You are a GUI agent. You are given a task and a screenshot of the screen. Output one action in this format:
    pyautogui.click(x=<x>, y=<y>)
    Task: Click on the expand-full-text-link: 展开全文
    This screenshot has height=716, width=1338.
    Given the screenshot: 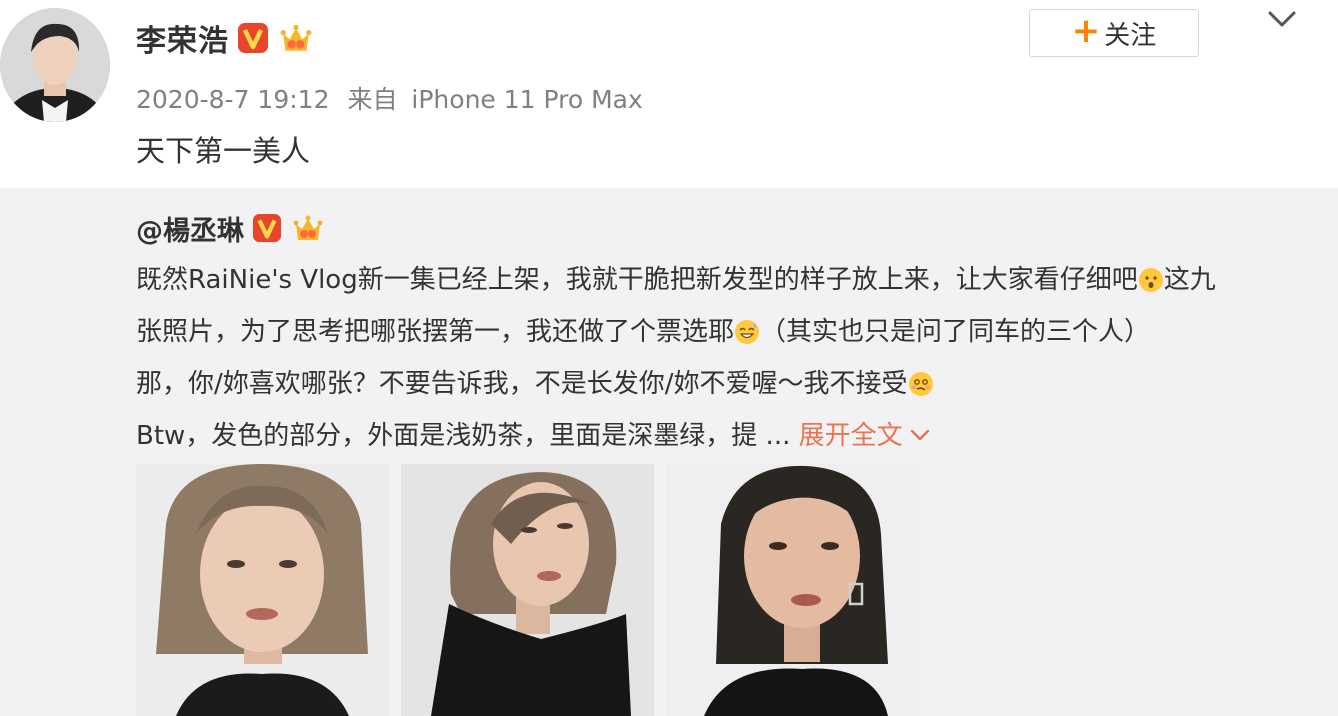 What is the action you would take?
    pyautogui.click(x=865, y=436)
    